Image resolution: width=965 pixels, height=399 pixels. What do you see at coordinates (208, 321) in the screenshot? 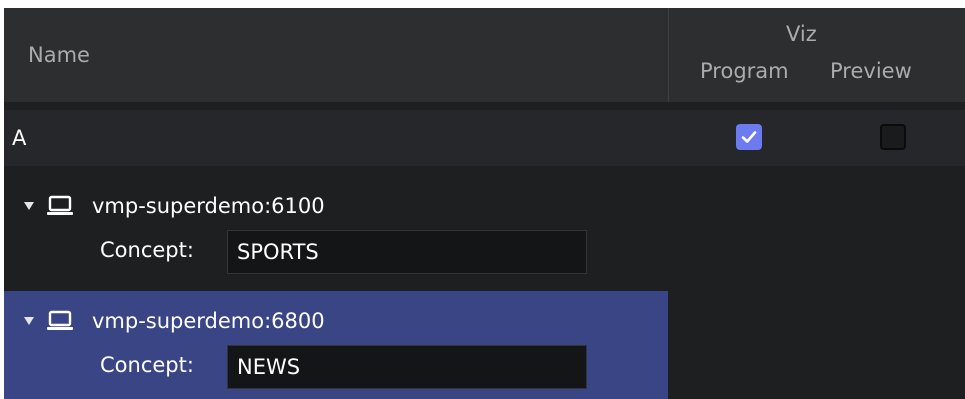
I see `server-name: vmp-superdemo:6800` at bounding box center [208, 321].